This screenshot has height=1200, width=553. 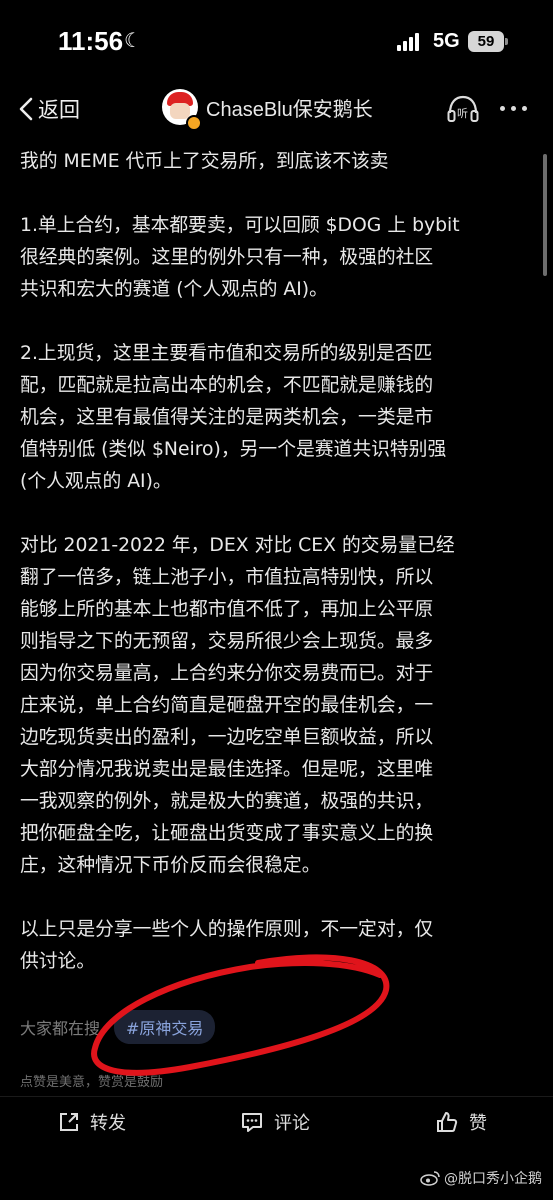 I want to click on post-title: 我的 MEME 代币上了交易所，到底该不该卖, so click(x=204, y=161).